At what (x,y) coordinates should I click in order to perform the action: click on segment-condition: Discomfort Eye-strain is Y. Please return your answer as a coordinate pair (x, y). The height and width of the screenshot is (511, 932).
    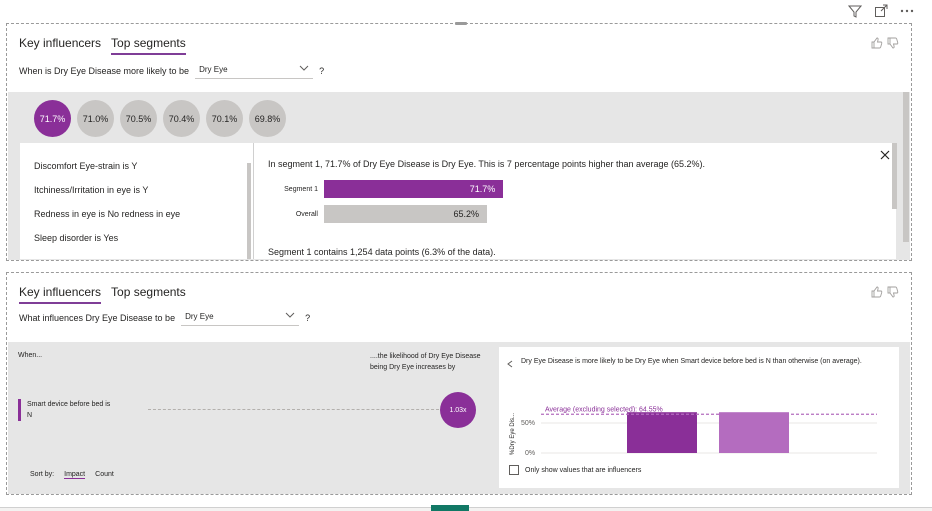
    Looking at the image, I should click on (142, 166).